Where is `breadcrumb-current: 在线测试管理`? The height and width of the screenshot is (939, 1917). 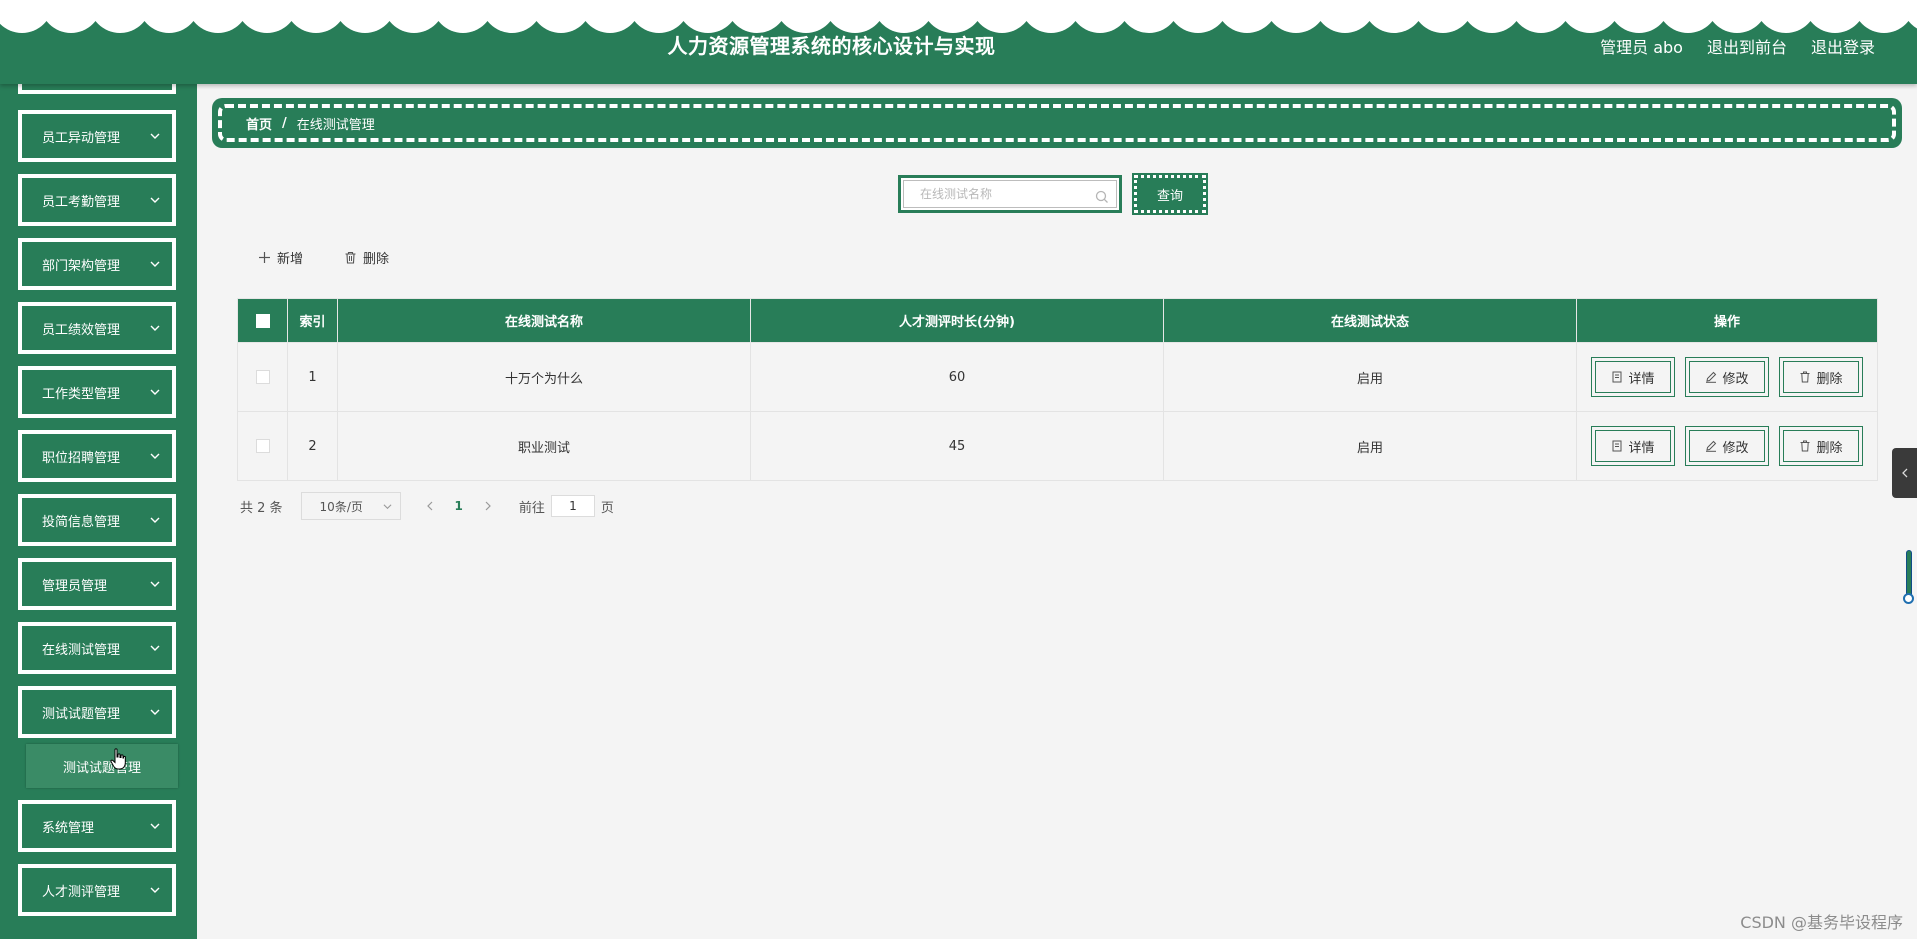 breadcrumb-current: 在线测试管理 is located at coordinates (335, 125).